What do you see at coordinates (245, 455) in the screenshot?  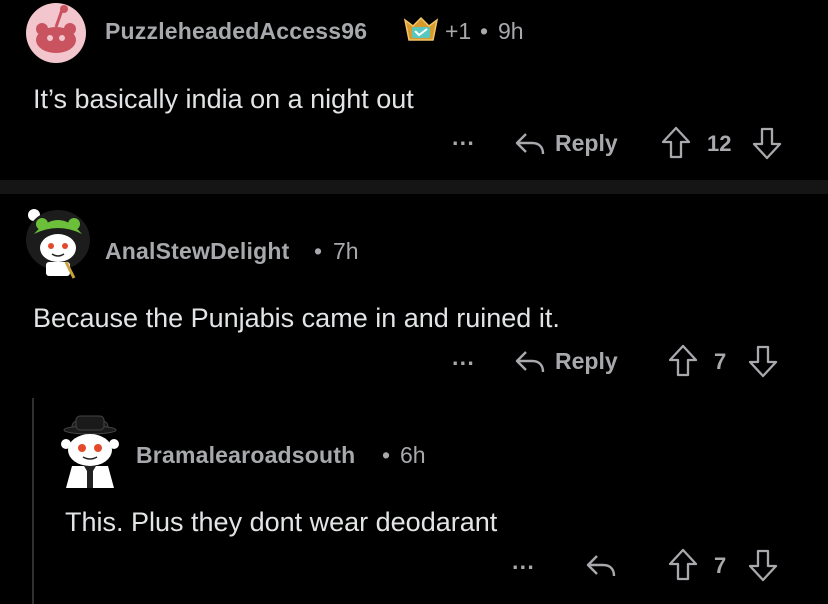 I see `comment-author: Bramalearoadsouth` at bounding box center [245, 455].